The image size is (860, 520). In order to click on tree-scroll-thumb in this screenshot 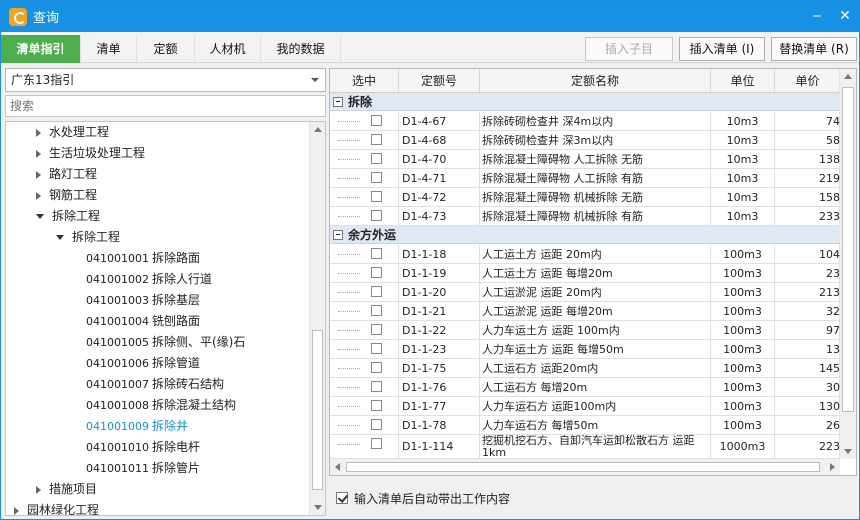, I will do `click(317, 410)`.